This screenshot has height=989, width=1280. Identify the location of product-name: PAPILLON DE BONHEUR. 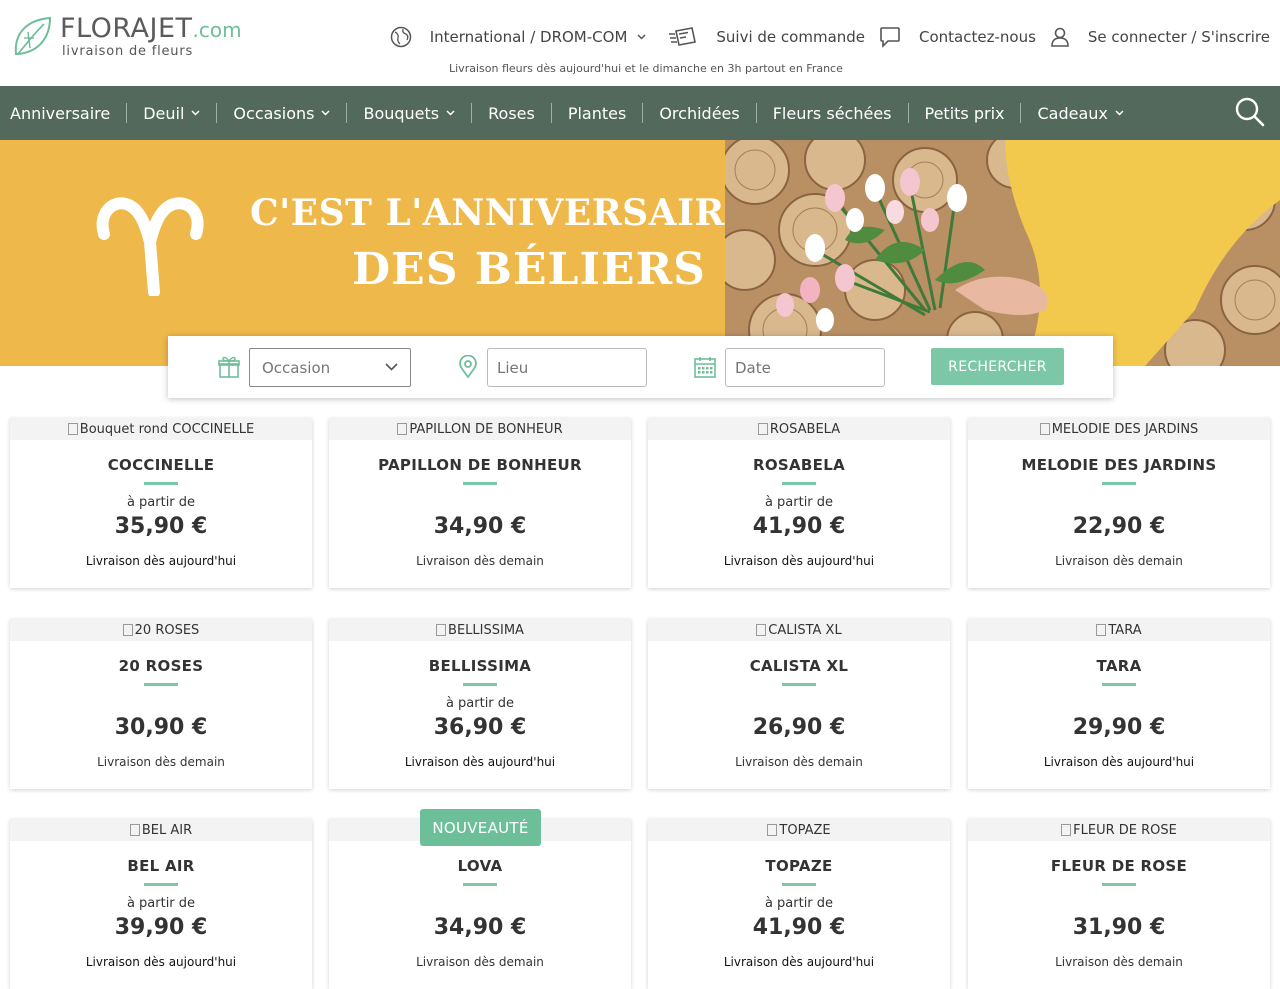
(480, 465).